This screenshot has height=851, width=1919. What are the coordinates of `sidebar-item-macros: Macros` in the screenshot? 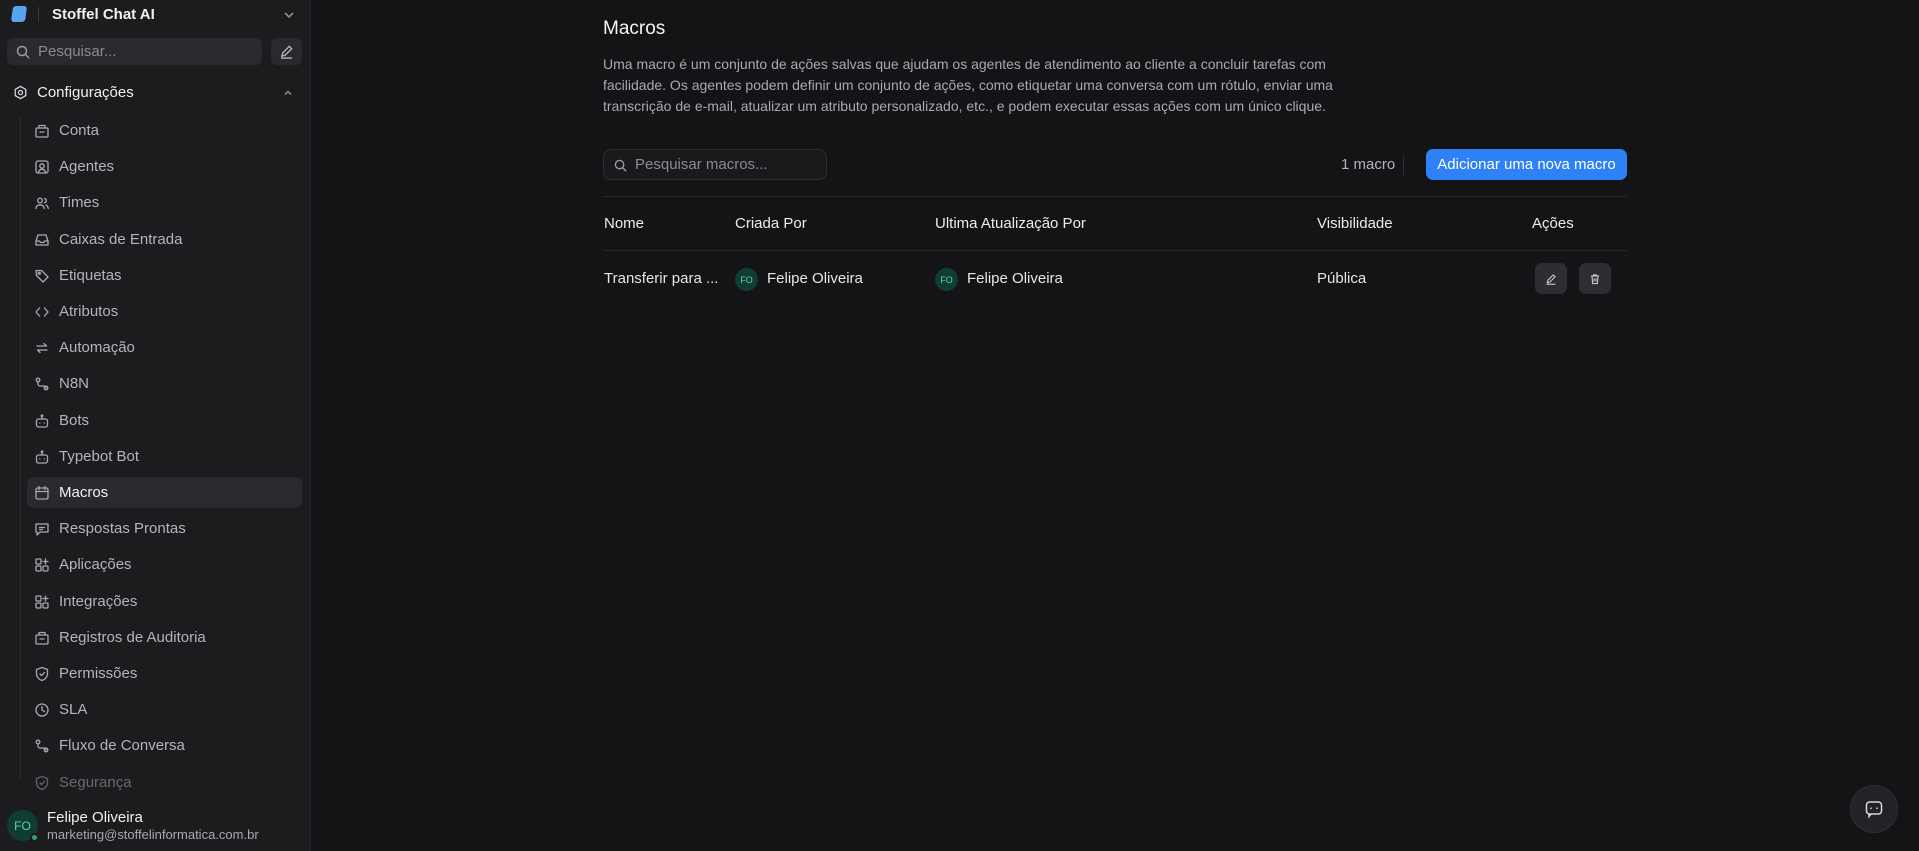 It's located at (164, 492).